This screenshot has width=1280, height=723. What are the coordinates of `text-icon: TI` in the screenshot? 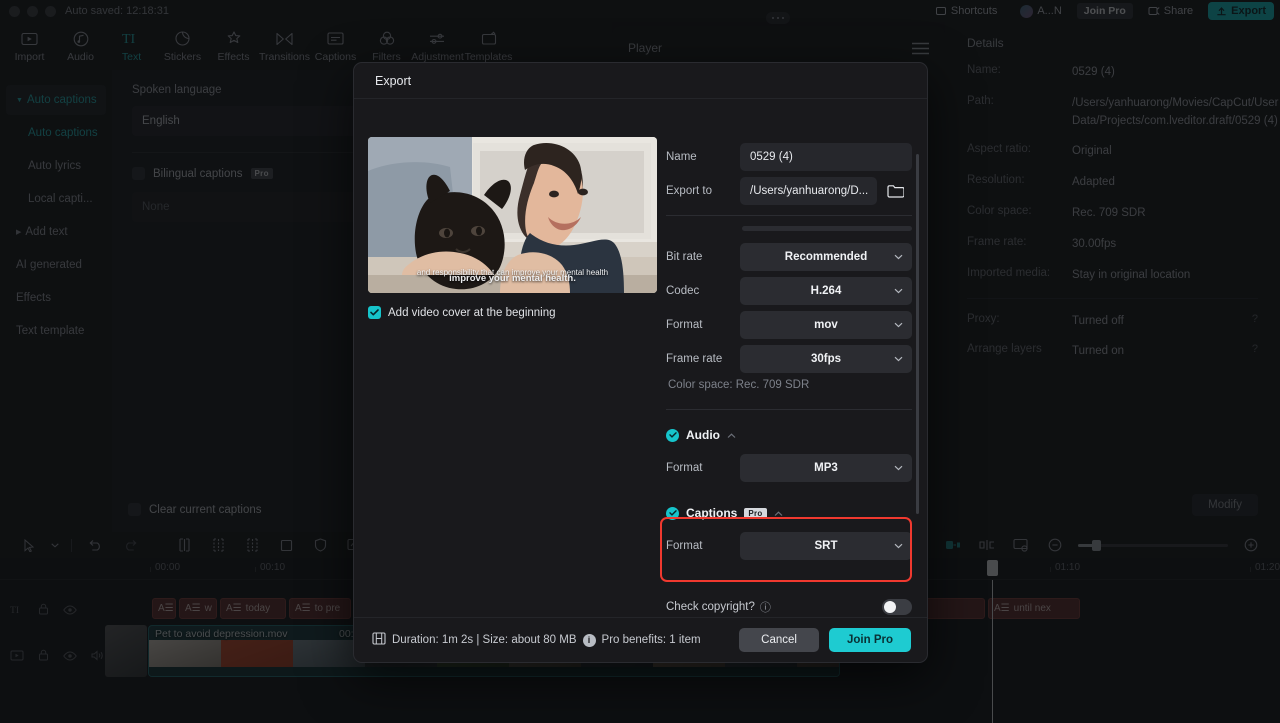 It's located at (132, 39).